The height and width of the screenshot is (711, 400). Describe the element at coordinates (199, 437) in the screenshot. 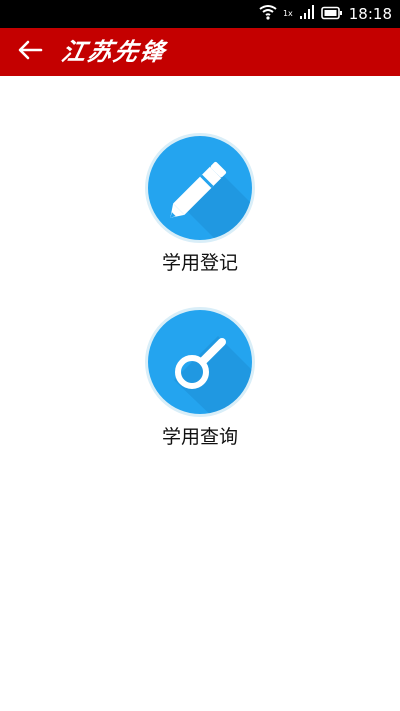

I see `study-query-label: 学用查询` at that location.